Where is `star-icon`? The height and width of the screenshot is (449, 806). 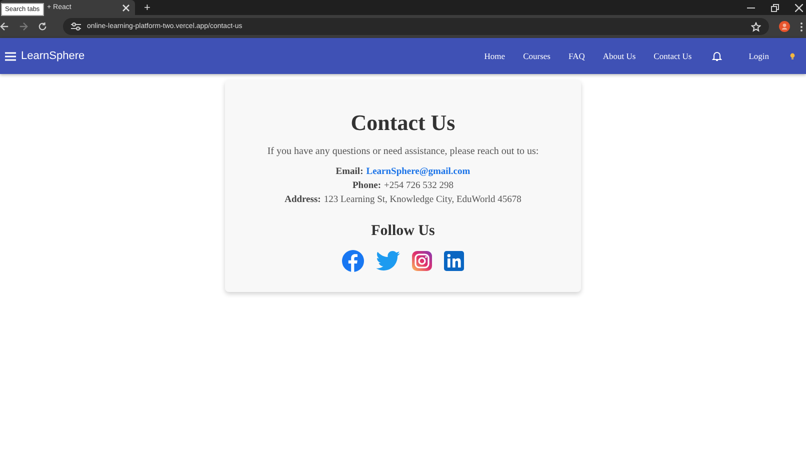 star-icon is located at coordinates (756, 27).